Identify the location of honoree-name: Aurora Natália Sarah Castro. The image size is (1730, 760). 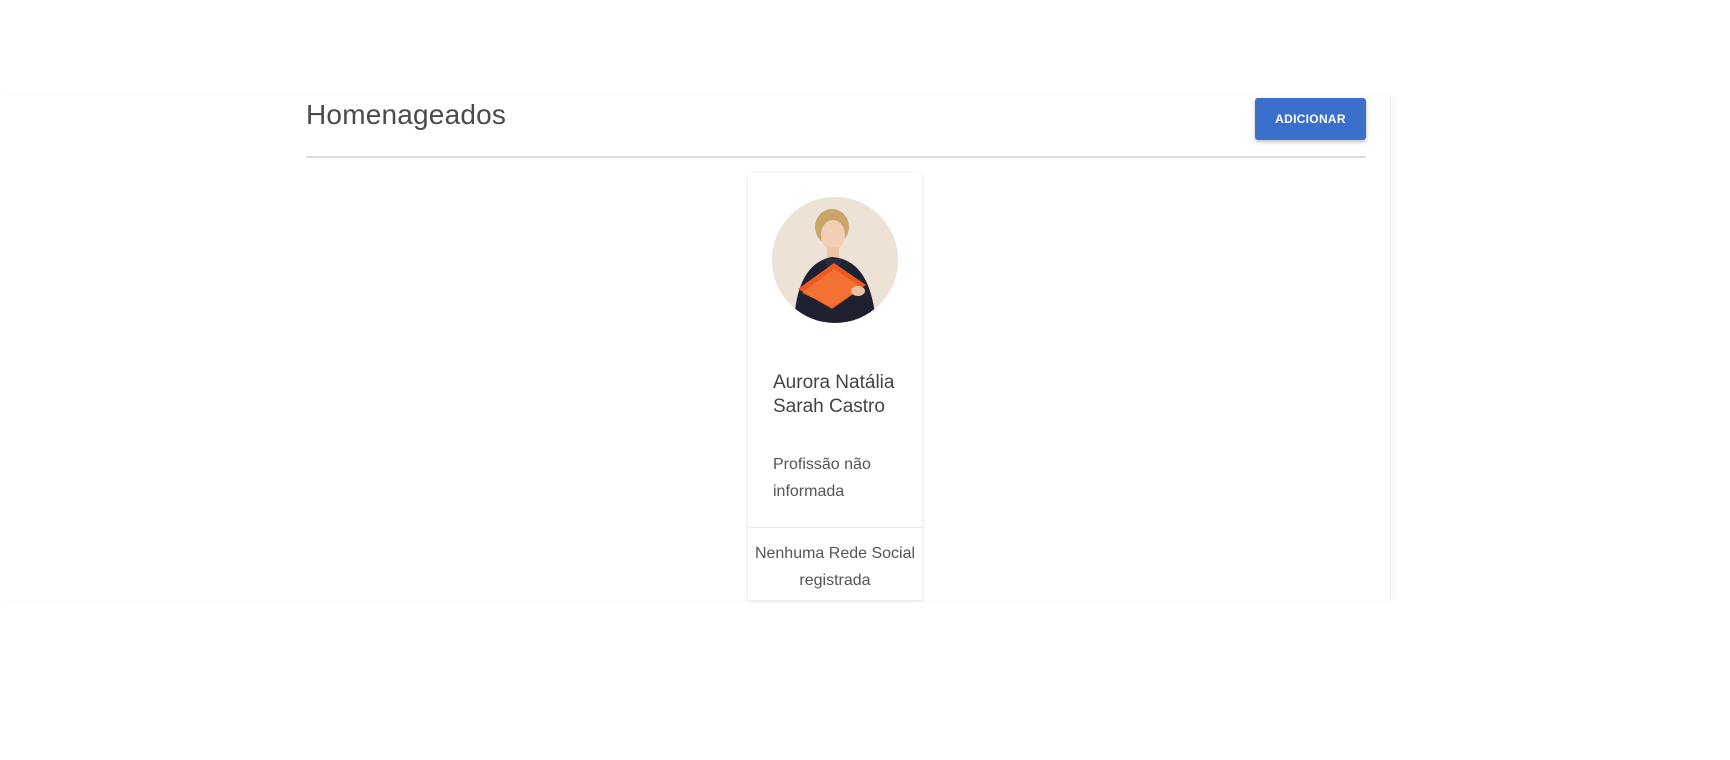
(834, 394).